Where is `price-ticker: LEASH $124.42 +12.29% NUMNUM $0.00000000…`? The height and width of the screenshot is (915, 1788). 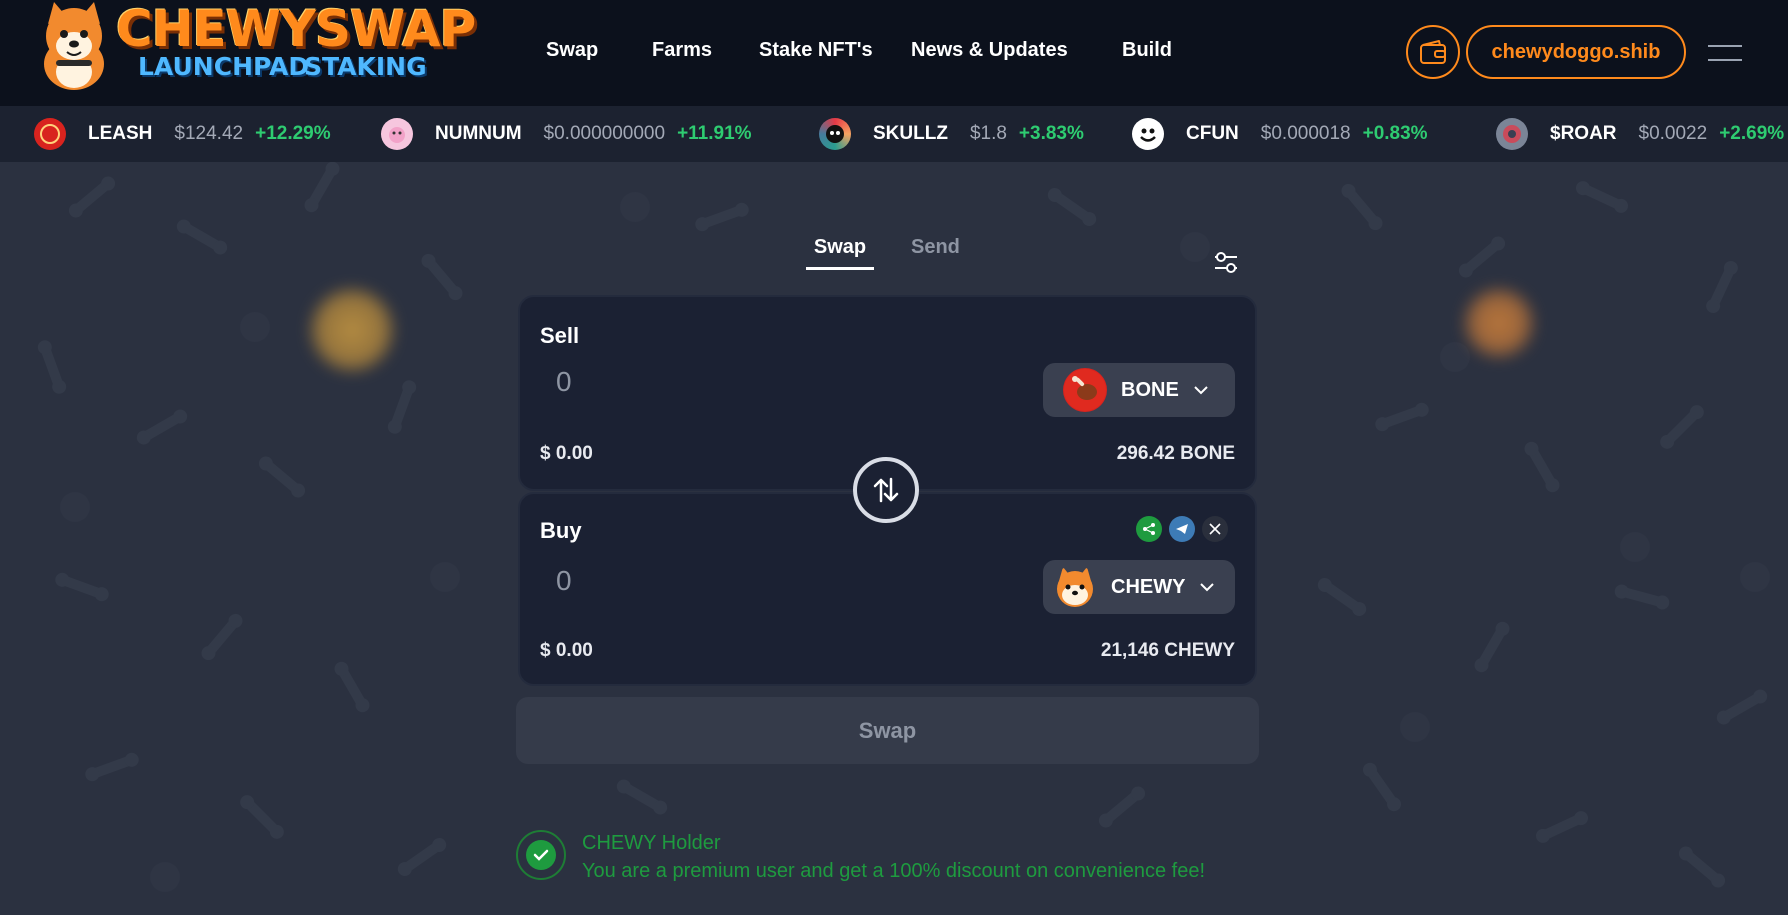 price-ticker: LEASH $124.42 +12.29% NUMNUM $0.00000000… is located at coordinates (894, 134).